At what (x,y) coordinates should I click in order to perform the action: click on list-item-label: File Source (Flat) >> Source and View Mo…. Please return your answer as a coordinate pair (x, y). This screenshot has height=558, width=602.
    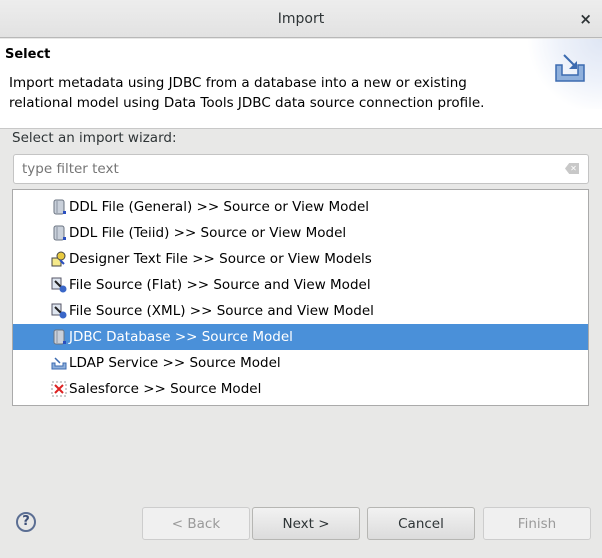
    Looking at the image, I should click on (220, 285).